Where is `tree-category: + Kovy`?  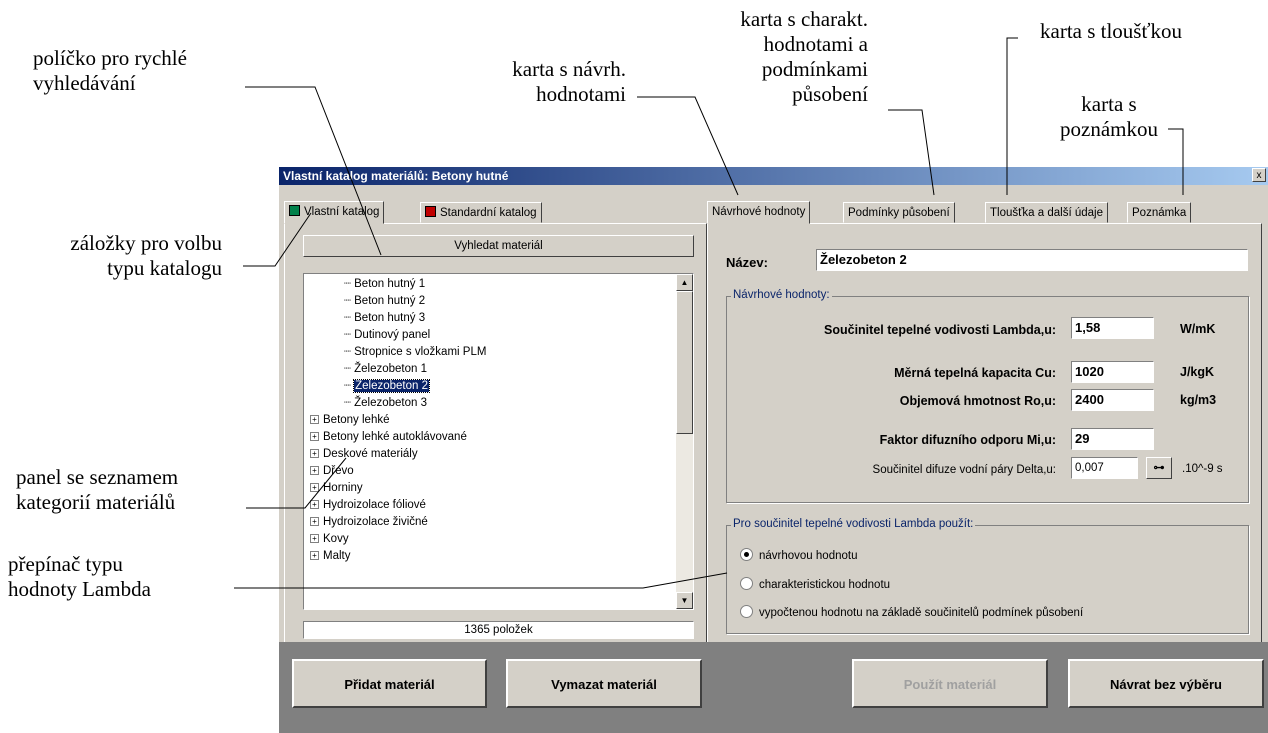 tree-category: + Kovy is located at coordinates (329, 539).